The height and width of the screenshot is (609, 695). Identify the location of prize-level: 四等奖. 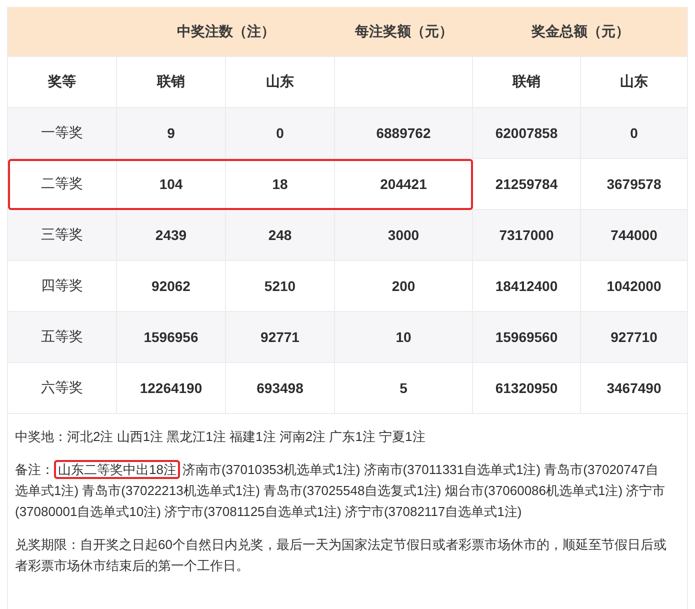
(62, 286).